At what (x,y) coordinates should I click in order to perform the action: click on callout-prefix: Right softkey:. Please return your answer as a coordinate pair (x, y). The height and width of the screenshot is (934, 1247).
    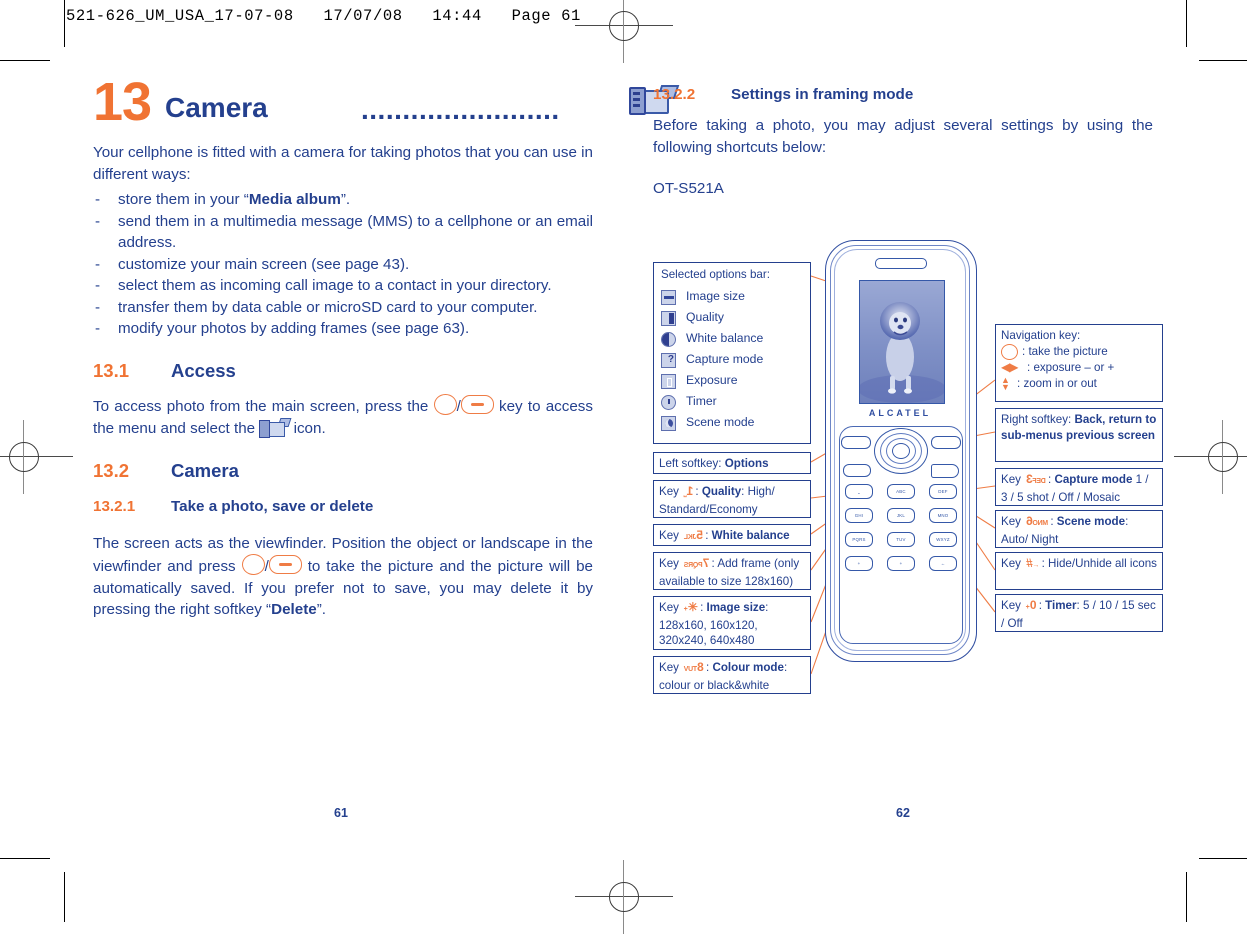
    Looking at the image, I should click on (1038, 419).